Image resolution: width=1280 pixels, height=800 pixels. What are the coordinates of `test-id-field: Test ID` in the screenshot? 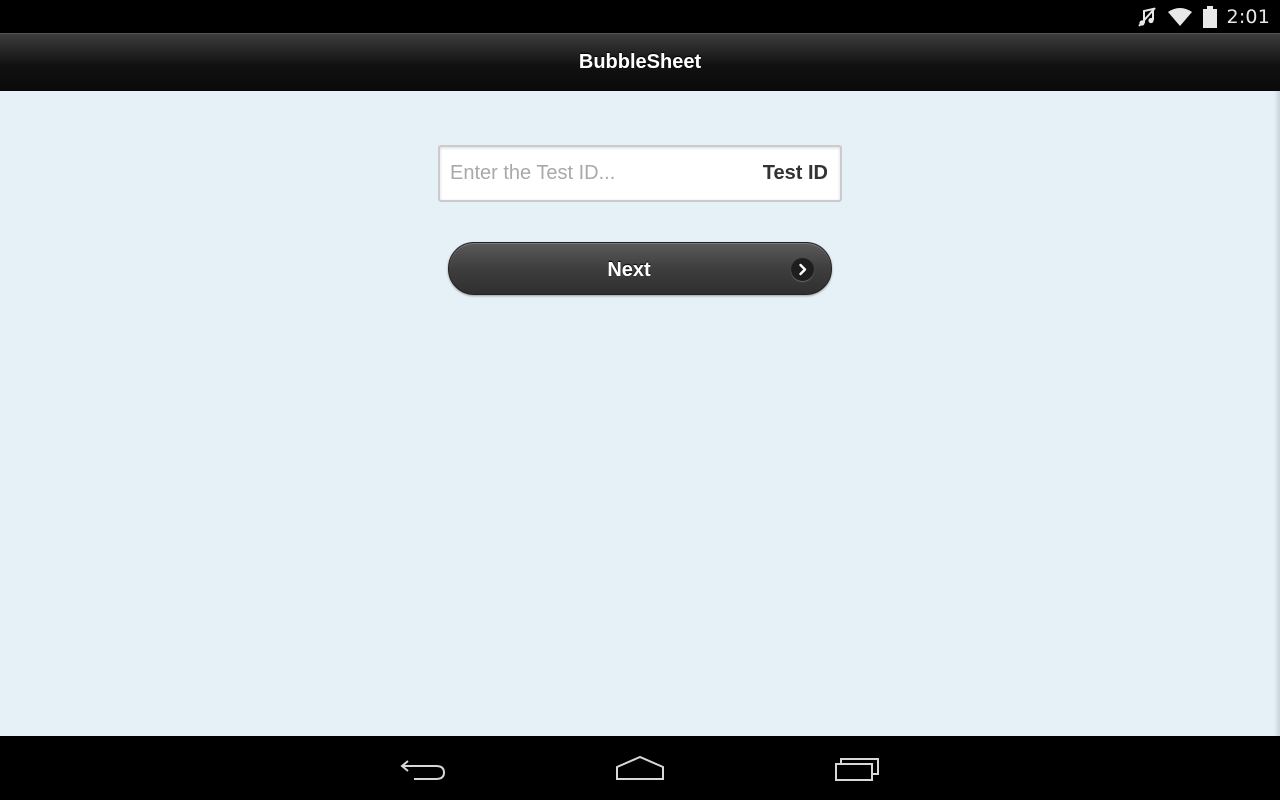 It's located at (640, 173).